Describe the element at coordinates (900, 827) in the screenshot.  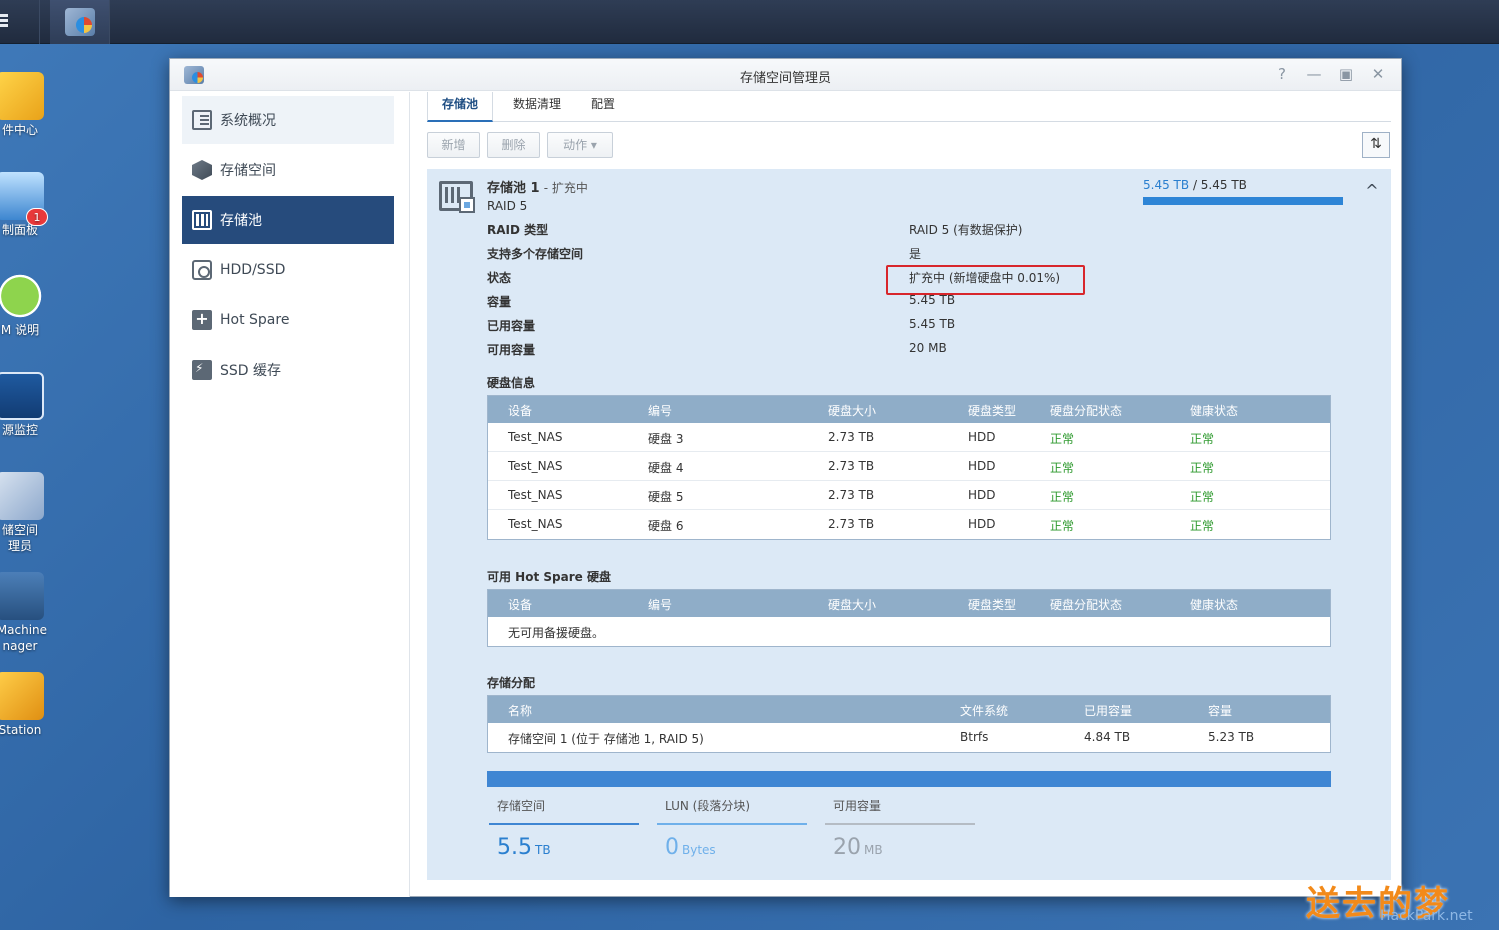
I see `stat-available: 可用容量 20 MB` at that location.